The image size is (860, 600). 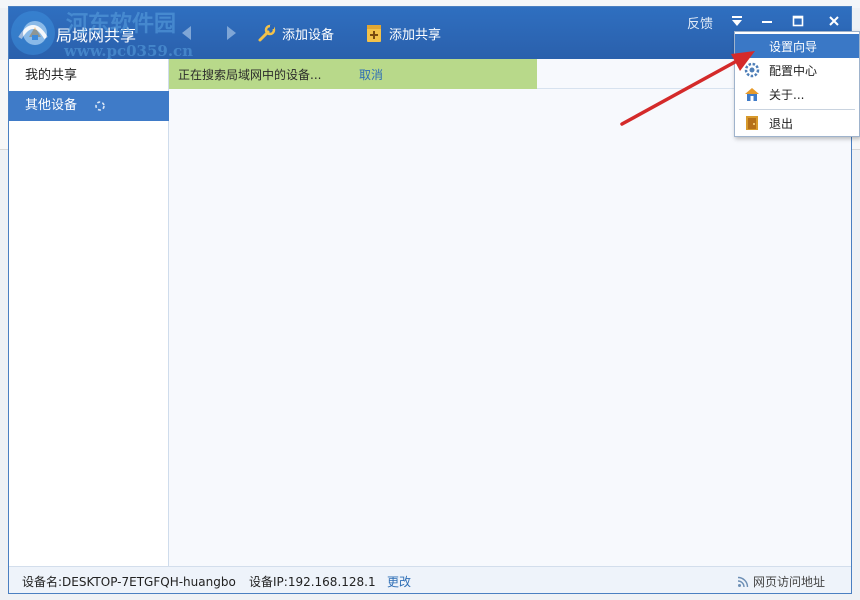 I want to click on web-access-label: 网页访问地址, so click(x=789, y=582).